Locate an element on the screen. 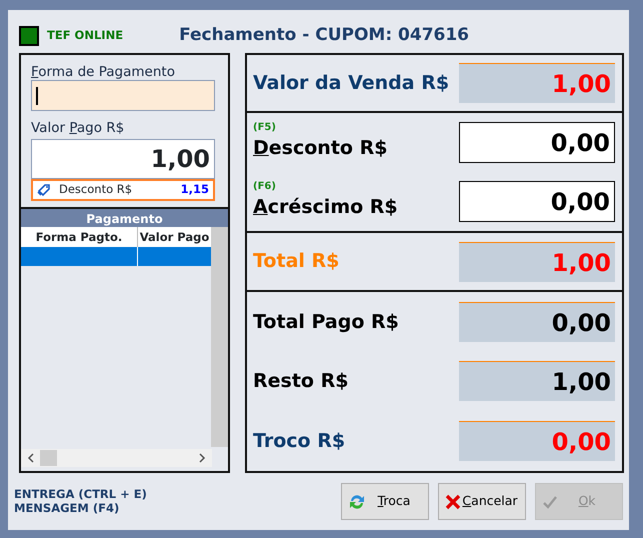 The width and height of the screenshot is (643, 538). input-field is located at coordinates (123, 95).